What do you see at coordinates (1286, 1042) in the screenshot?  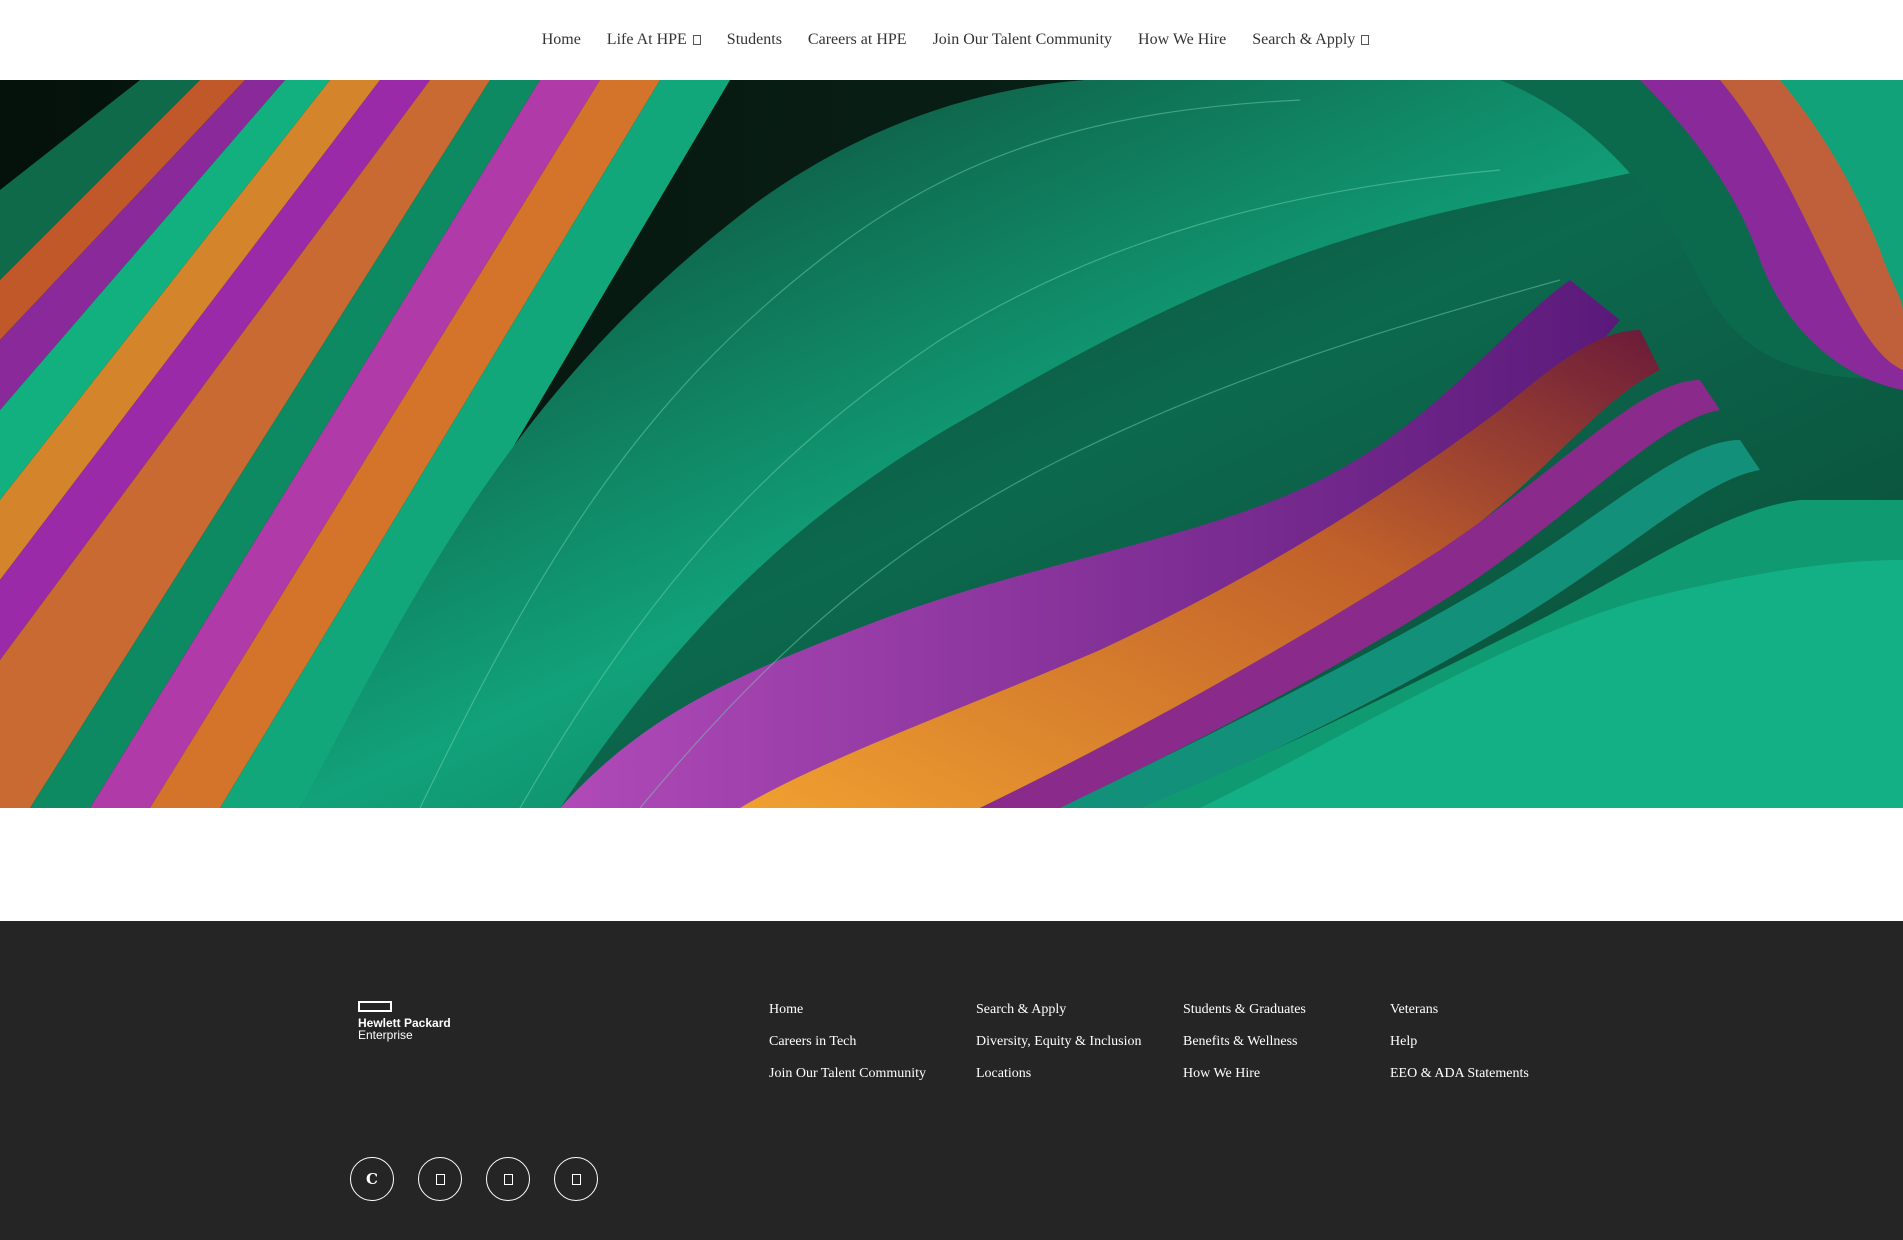 I see `footer-link-benefits-wellness: Benefits & Wellness` at bounding box center [1286, 1042].